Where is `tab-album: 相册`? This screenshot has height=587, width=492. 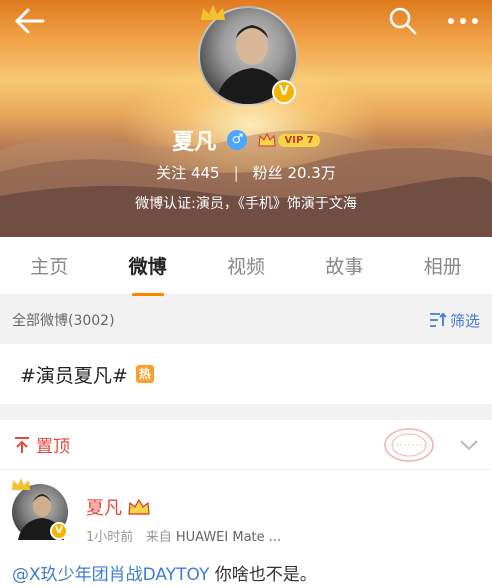 tab-album: 相册 is located at coordinates (443, 265).